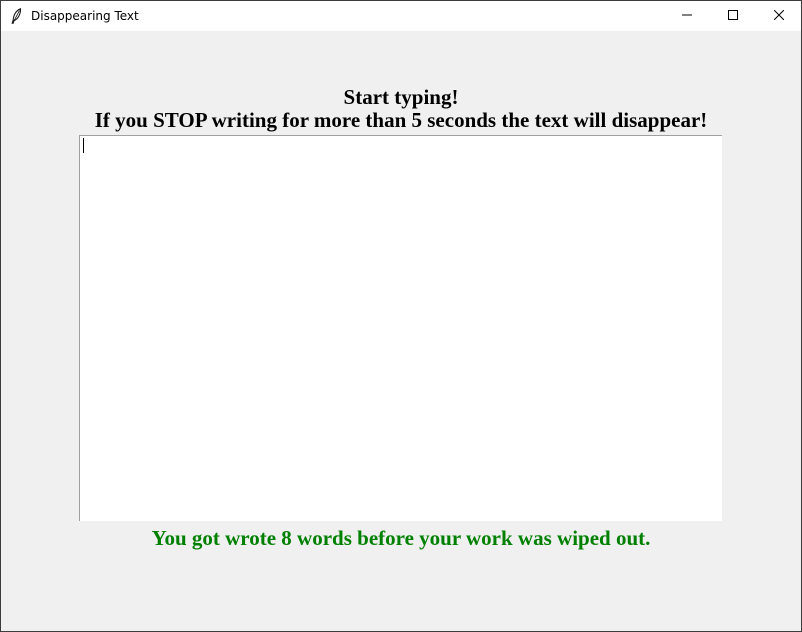 The image size is (802, 632). I want to click on minimize-icon, so click(687, 16).